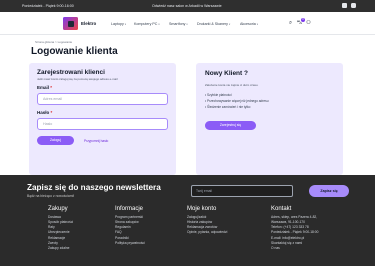 Image resolution: width=375 pixels, height=266 pixels. What do you see at coordinates (51, 196) in the screenshot?
I see `newsletter-subtitle: Bądź na bieżąco z nowościami!` at bounding box center [51, 196].